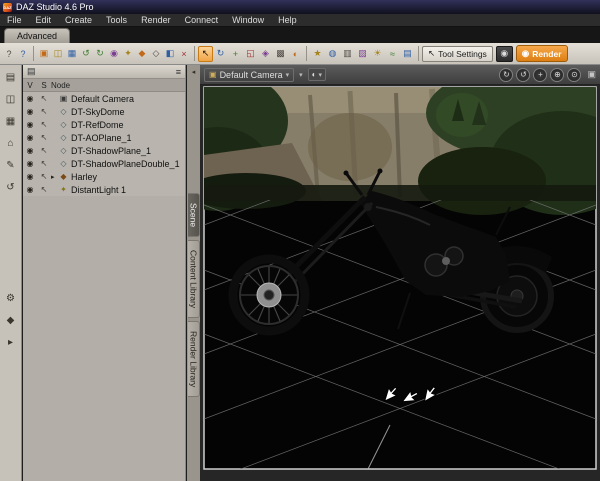  What do you see at coordinates (301, 75) in the screenshot?
I see `viewport-options-chevron-icon: ▾` at bounding box center [301, 75].